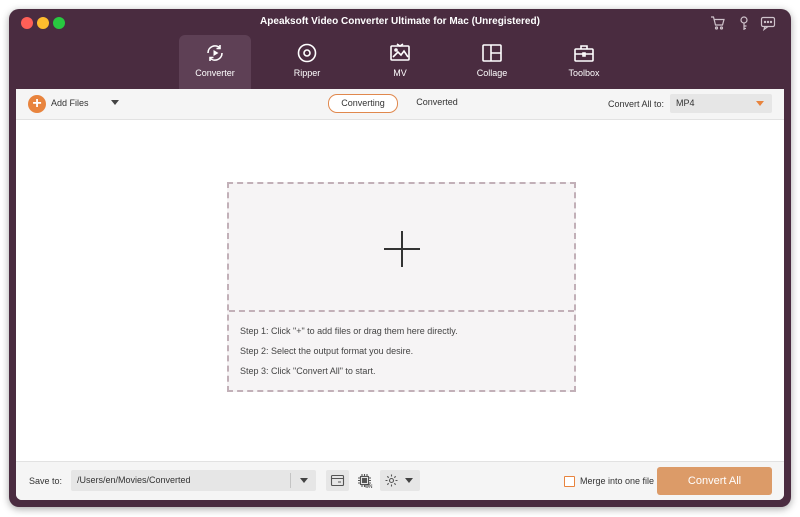  I want to click on convert-all-to-label: Convert All to:, so click(636, 104).